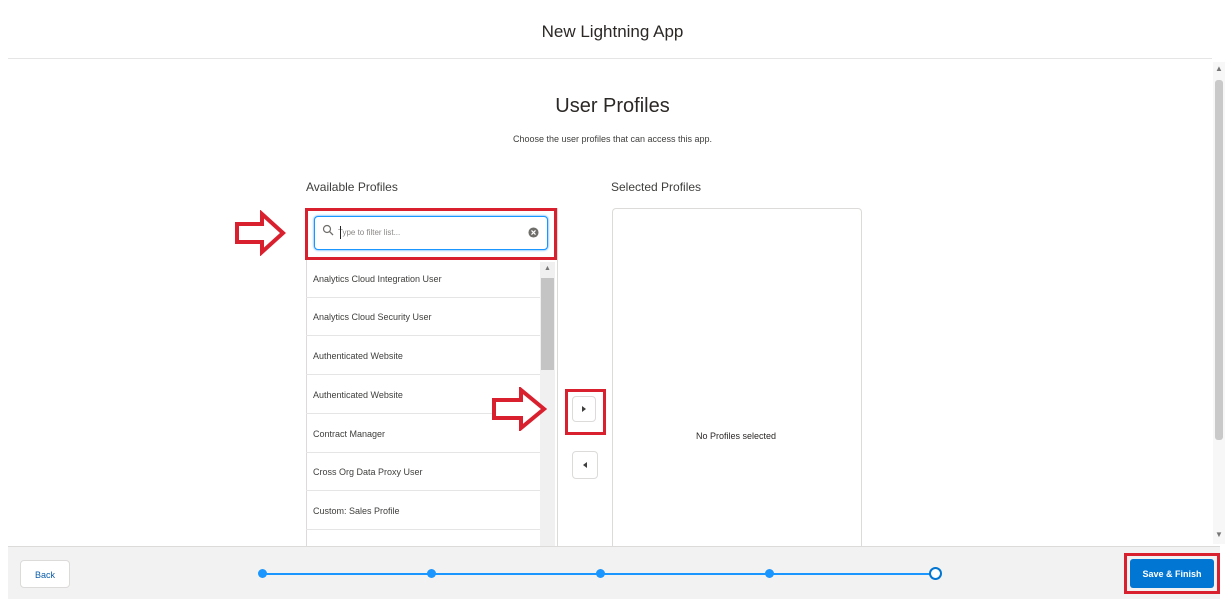  What do you see at coordinates (1219, 535) in the screenshot?
I see `page-scroll-down-icon: ▼` at bounding box center [1219, 535].